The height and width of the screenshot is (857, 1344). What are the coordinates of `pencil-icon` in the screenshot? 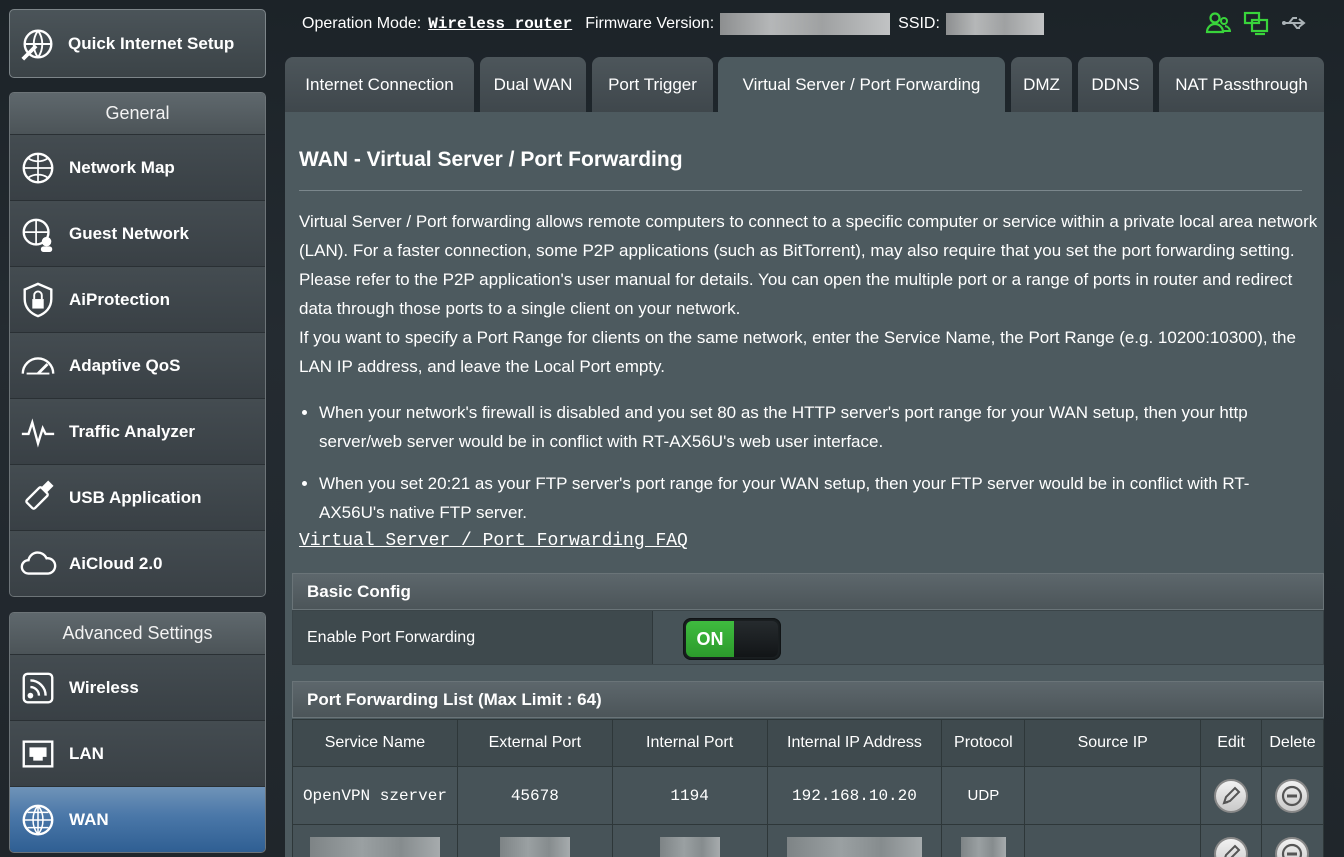 It's located at (1231, 795).